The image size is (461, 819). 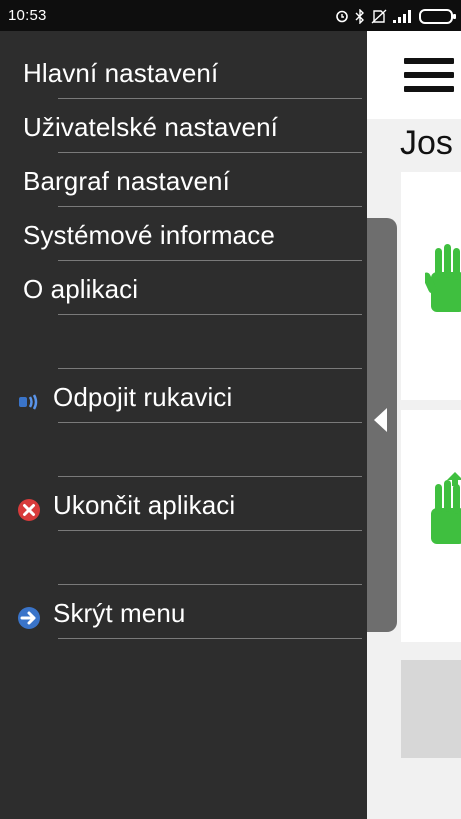 What do you see at coordinates (119, 613) in the screenshot?
I see `menu-item-label: Skrýt menu` at bounding box center [119, 613].